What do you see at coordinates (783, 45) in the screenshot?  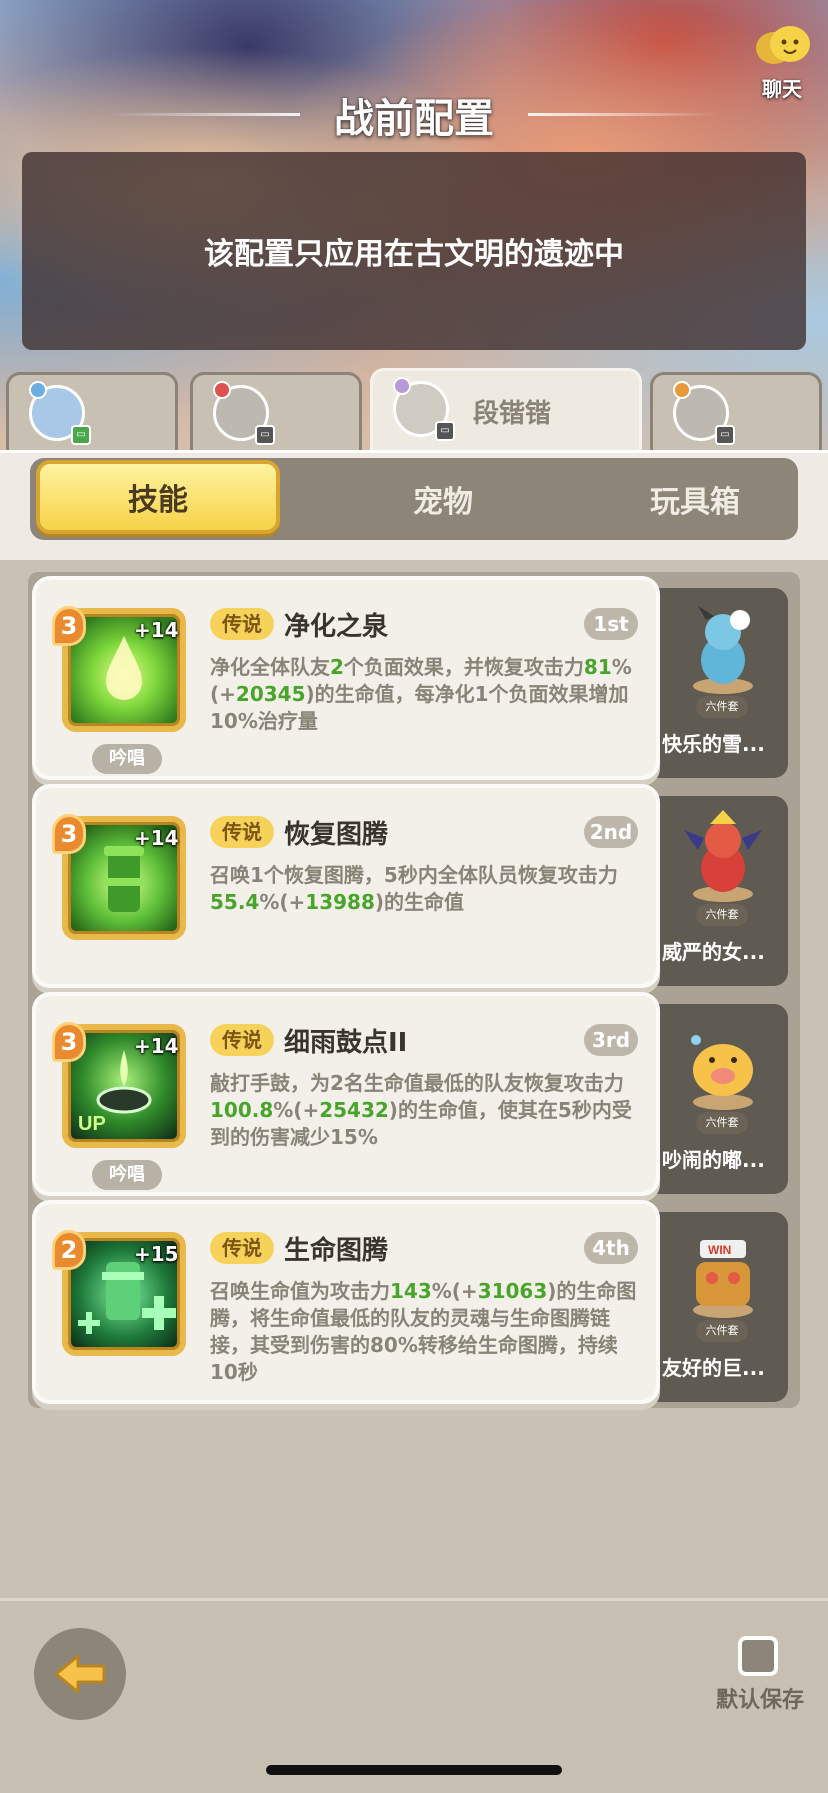 I see `chat-icon` at bounding box center [783, 45].